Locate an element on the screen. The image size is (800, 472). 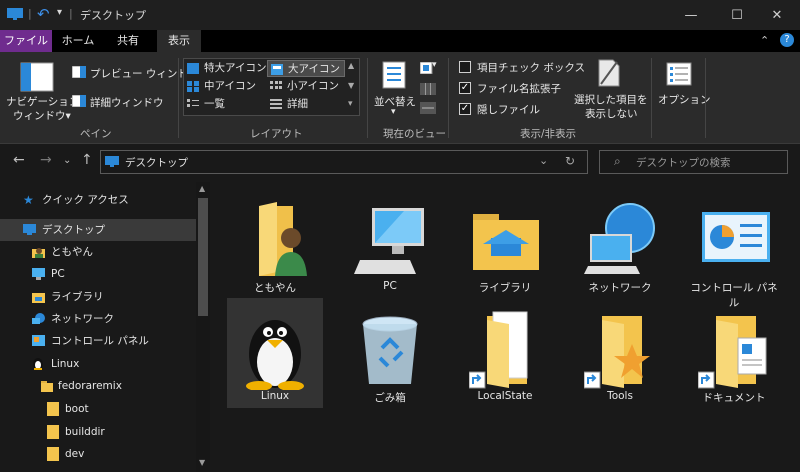
layout-large: 大アイコン is located at coordinates (306, 68).